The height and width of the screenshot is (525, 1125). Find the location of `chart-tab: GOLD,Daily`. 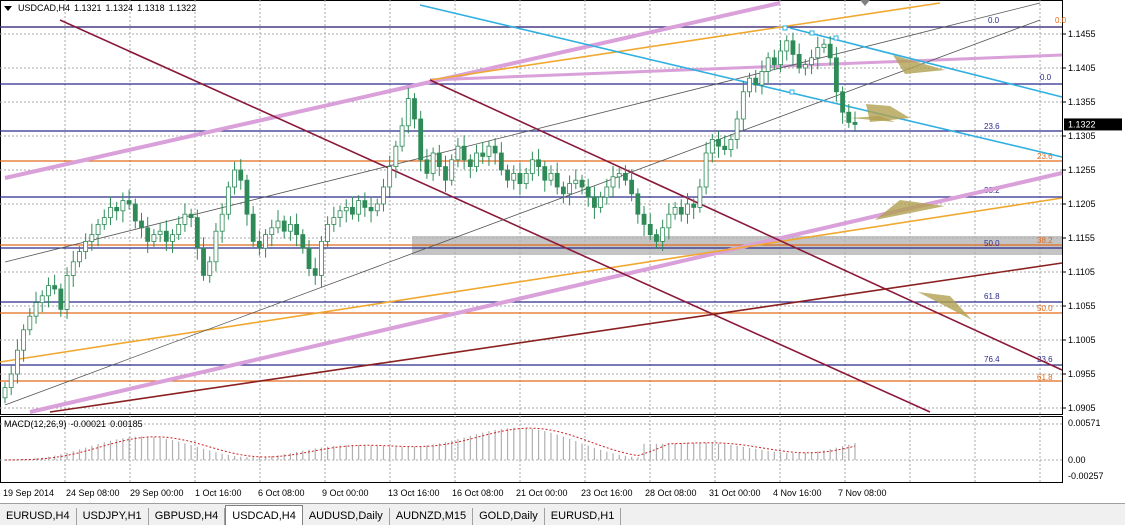

chart-tab: GOLD,Daily is located at coordinates (509, 516).